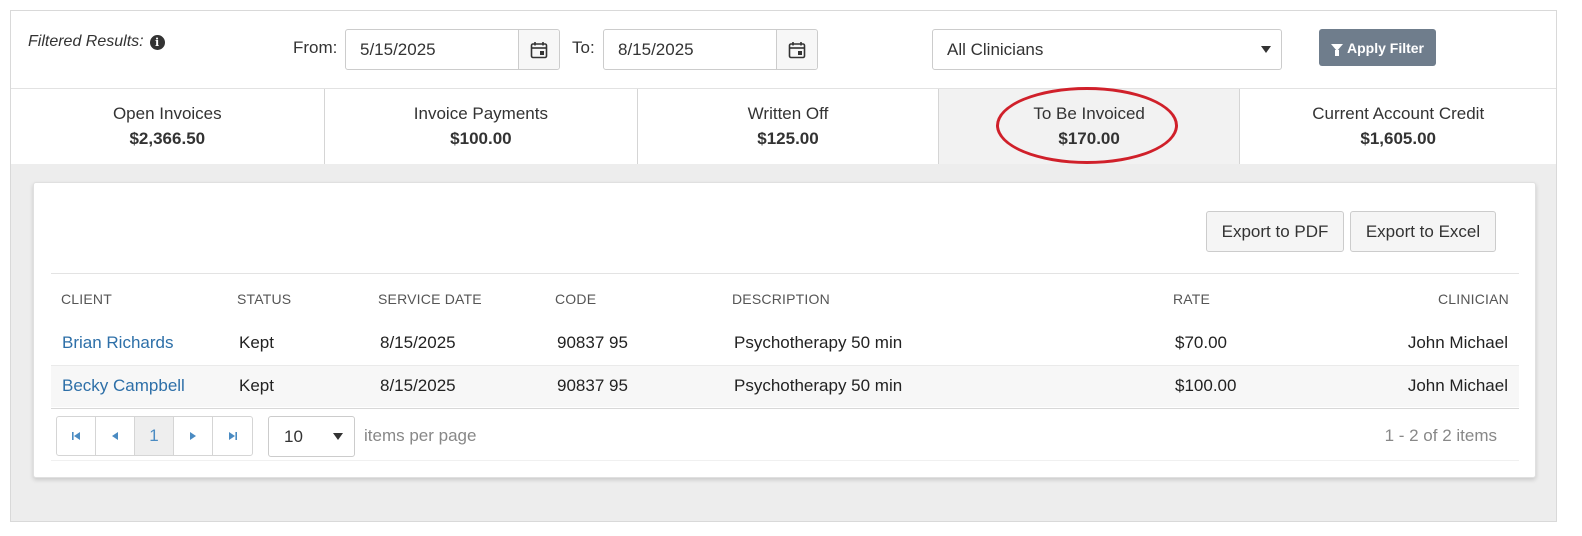  I want to click on tab-written-off: Written Off $125.00, so click(788, 126).